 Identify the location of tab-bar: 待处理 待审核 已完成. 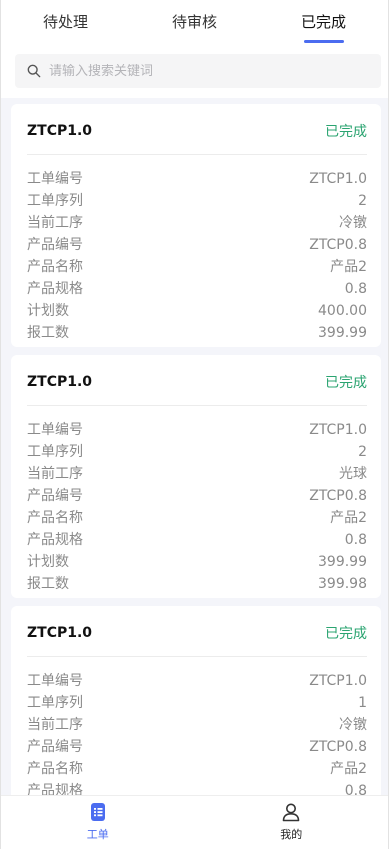
(194, 23).